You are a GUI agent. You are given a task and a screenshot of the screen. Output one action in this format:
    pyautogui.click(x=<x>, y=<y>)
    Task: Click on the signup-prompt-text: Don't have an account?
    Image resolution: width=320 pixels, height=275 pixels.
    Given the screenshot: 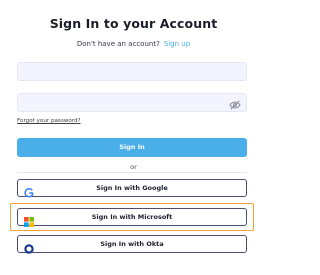 What is the action you would take?
    pyautogui.click(x=118, y=44)
    